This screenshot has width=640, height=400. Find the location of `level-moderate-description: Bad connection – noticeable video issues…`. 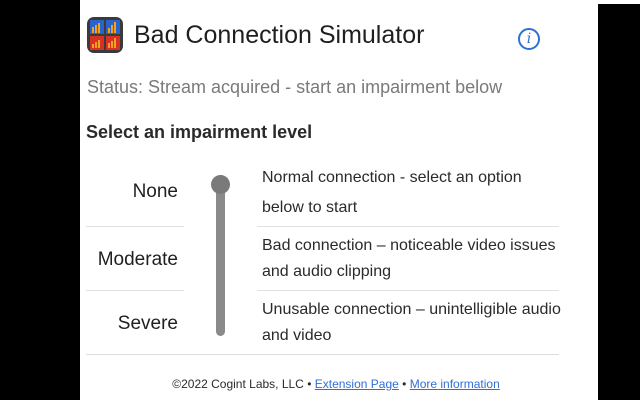

level-moderate-description: Bad connection – noticeable video issues… is located at coordinates (409, 258).